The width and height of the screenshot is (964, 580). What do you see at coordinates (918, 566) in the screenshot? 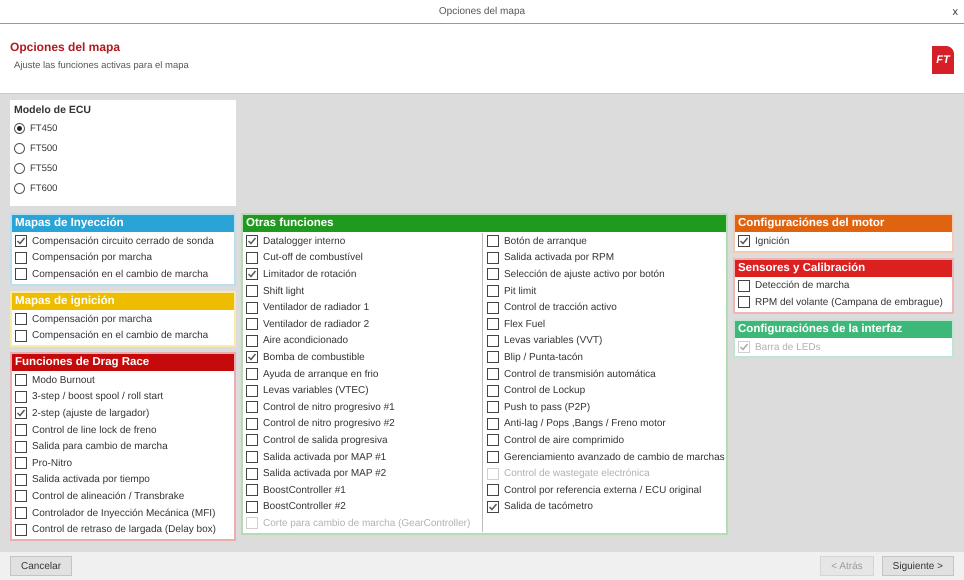
I see `dialog-button: Siguiente >` at bounding box center [918, 566].